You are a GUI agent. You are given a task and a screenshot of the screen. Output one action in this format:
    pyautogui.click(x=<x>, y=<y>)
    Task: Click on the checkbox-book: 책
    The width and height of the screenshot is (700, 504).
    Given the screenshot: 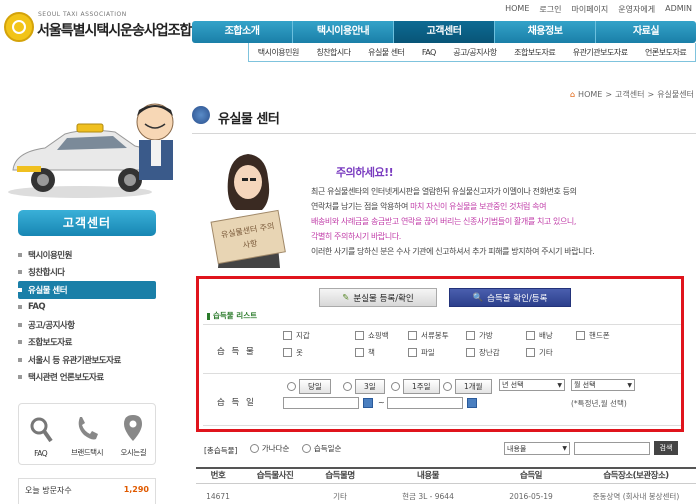 What is the action you would take?
    pyautogui.click(x=365, y=352)
    